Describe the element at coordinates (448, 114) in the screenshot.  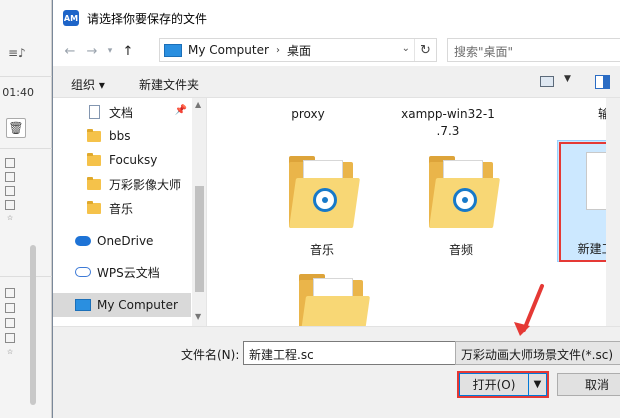
I see `file-label-line: xampp-win32-1` at that location.